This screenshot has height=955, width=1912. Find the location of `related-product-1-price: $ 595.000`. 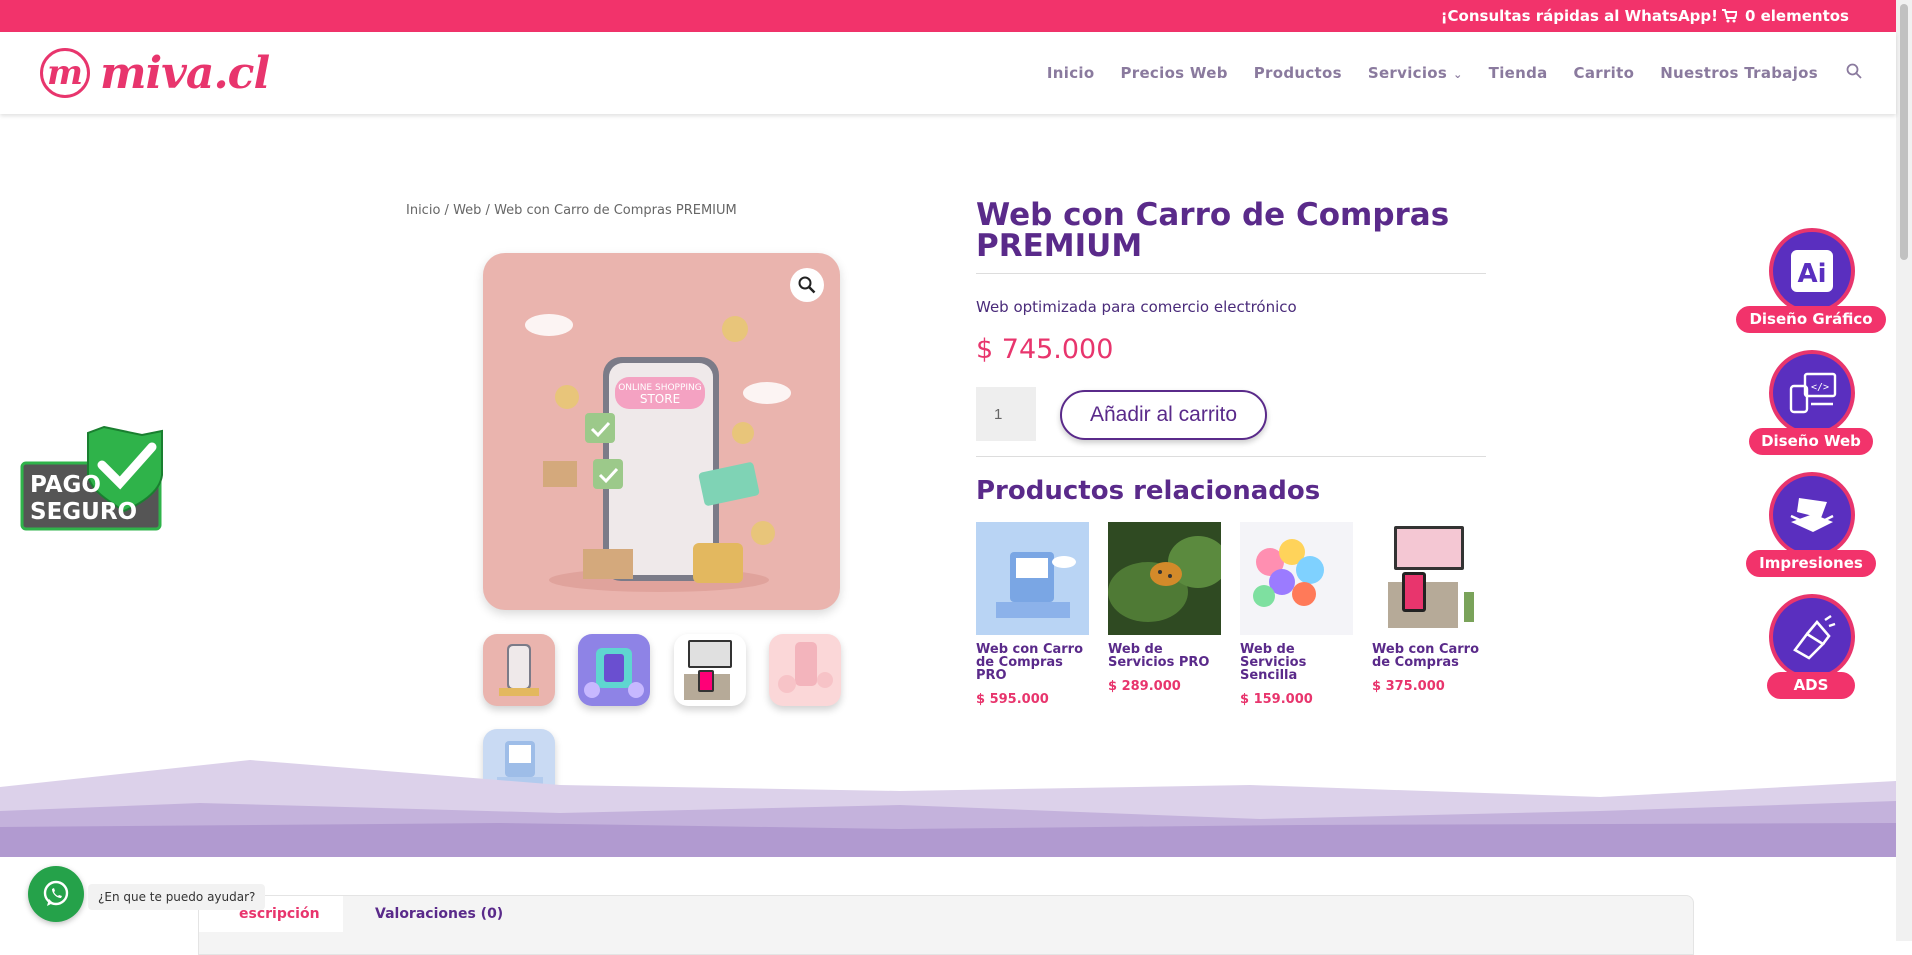

related-product-1-price: $ 595.000 is located at coordinates (1012, 699).